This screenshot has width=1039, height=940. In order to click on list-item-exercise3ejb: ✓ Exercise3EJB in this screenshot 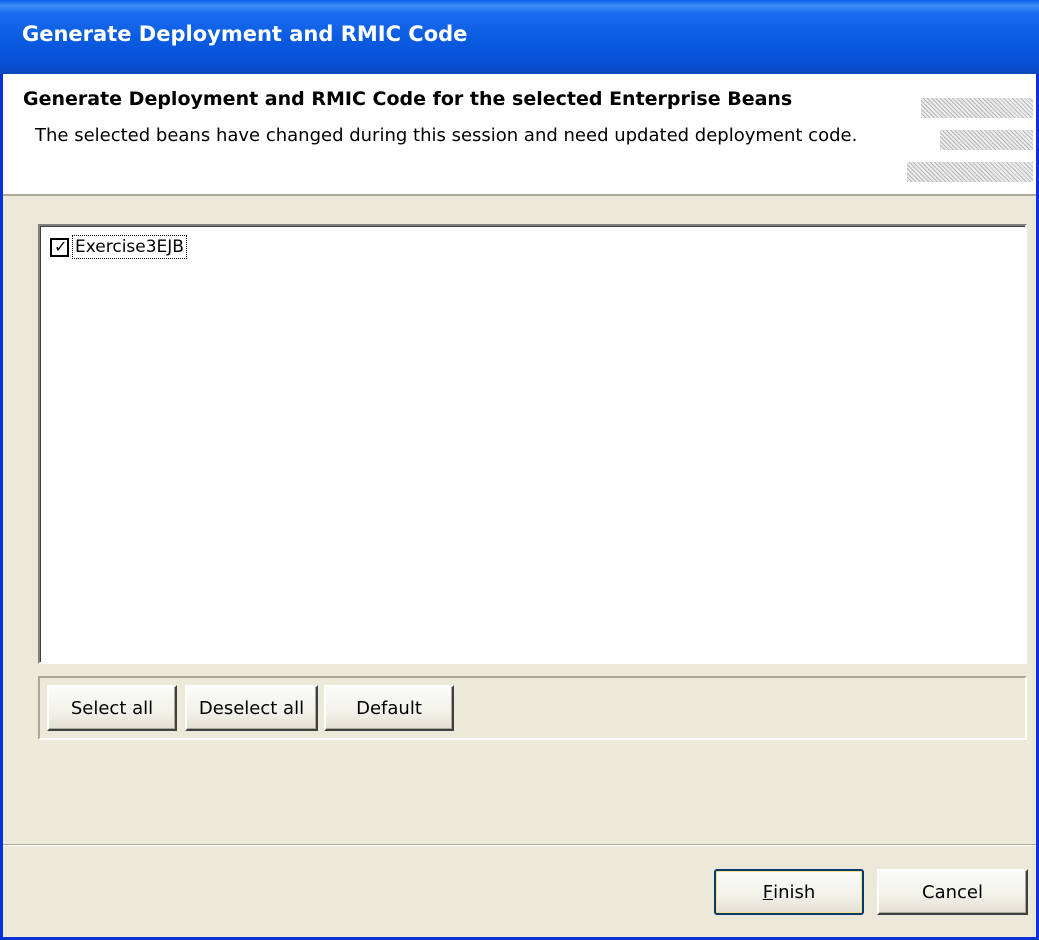, I will do `click(118, 247)`.